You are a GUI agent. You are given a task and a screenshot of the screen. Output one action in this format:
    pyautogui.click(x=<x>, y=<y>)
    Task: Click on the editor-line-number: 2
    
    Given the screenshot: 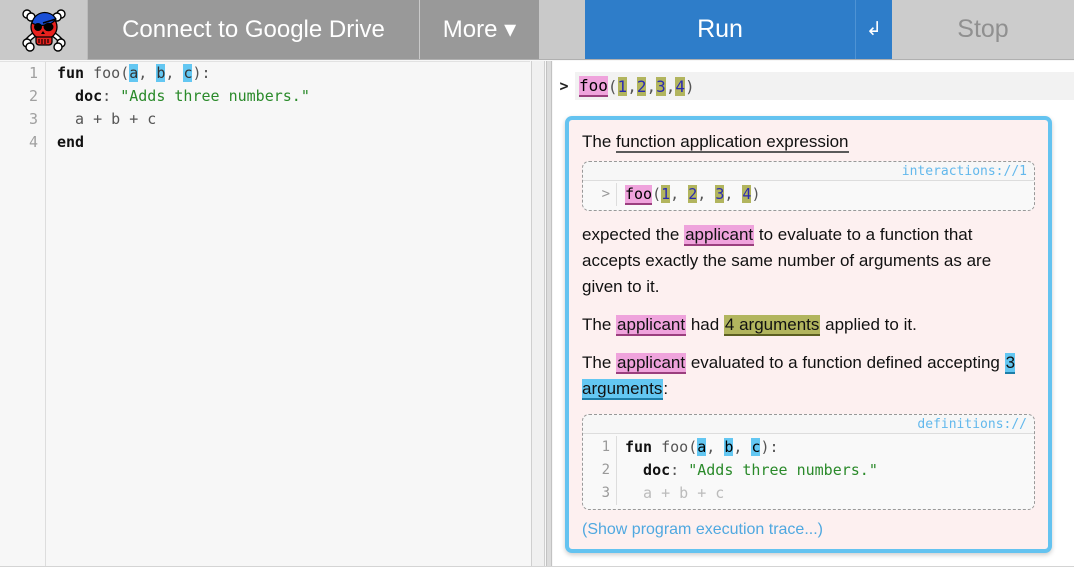 What is the action you would take?
    pyautogui.click(x=33, y=96)
    